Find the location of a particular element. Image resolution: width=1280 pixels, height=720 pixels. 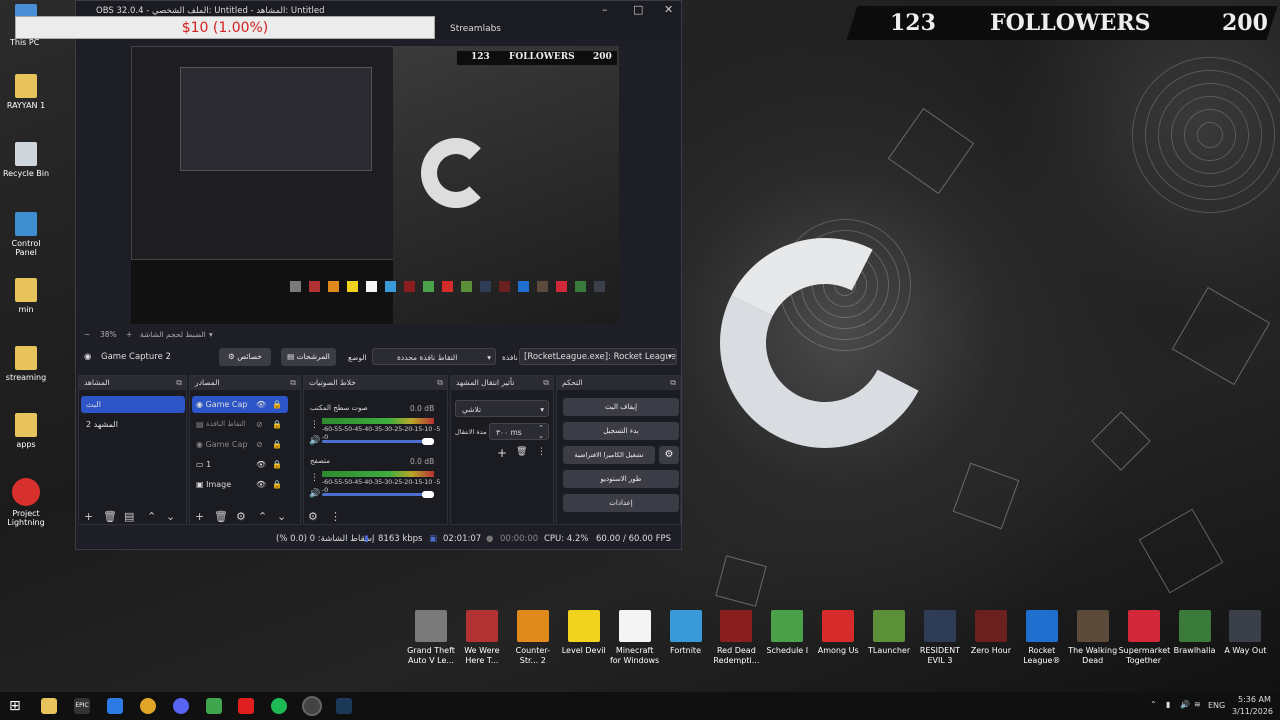

clock-time: 5:36 AM is located at coordinates (1254, 699).